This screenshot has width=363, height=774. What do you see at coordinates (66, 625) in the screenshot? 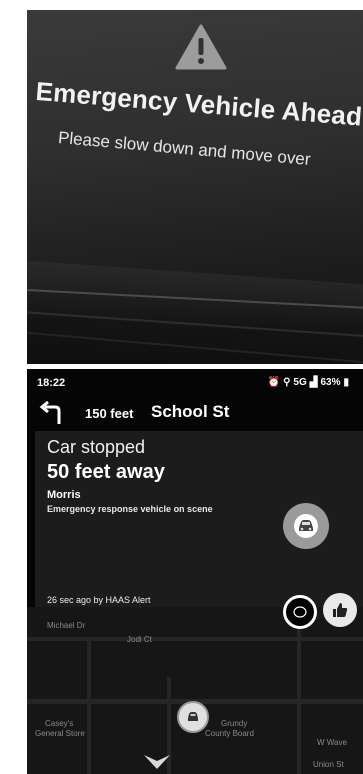
I see `map-label-michael-dr: Michael Dr` at bounding box center [66, 625].